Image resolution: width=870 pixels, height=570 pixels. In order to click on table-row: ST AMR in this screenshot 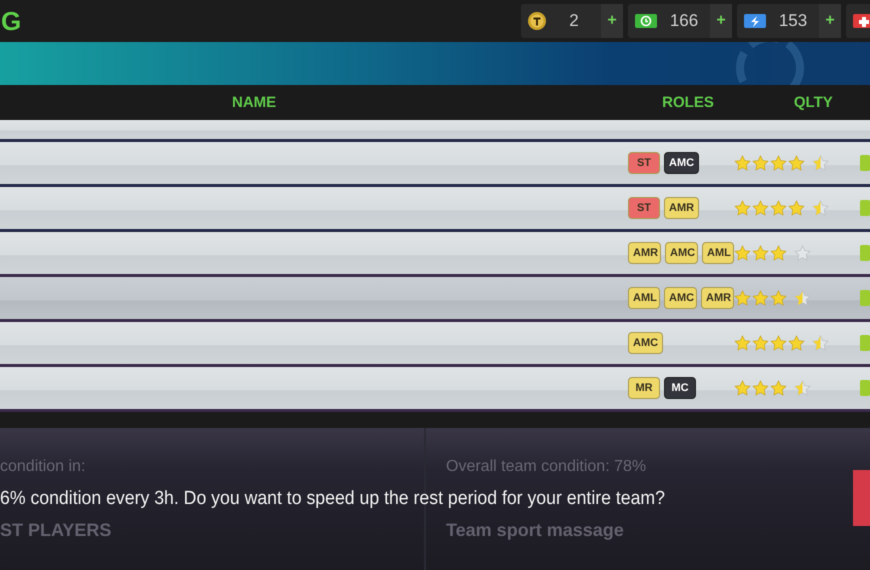, I will do `click(435, 209)`.